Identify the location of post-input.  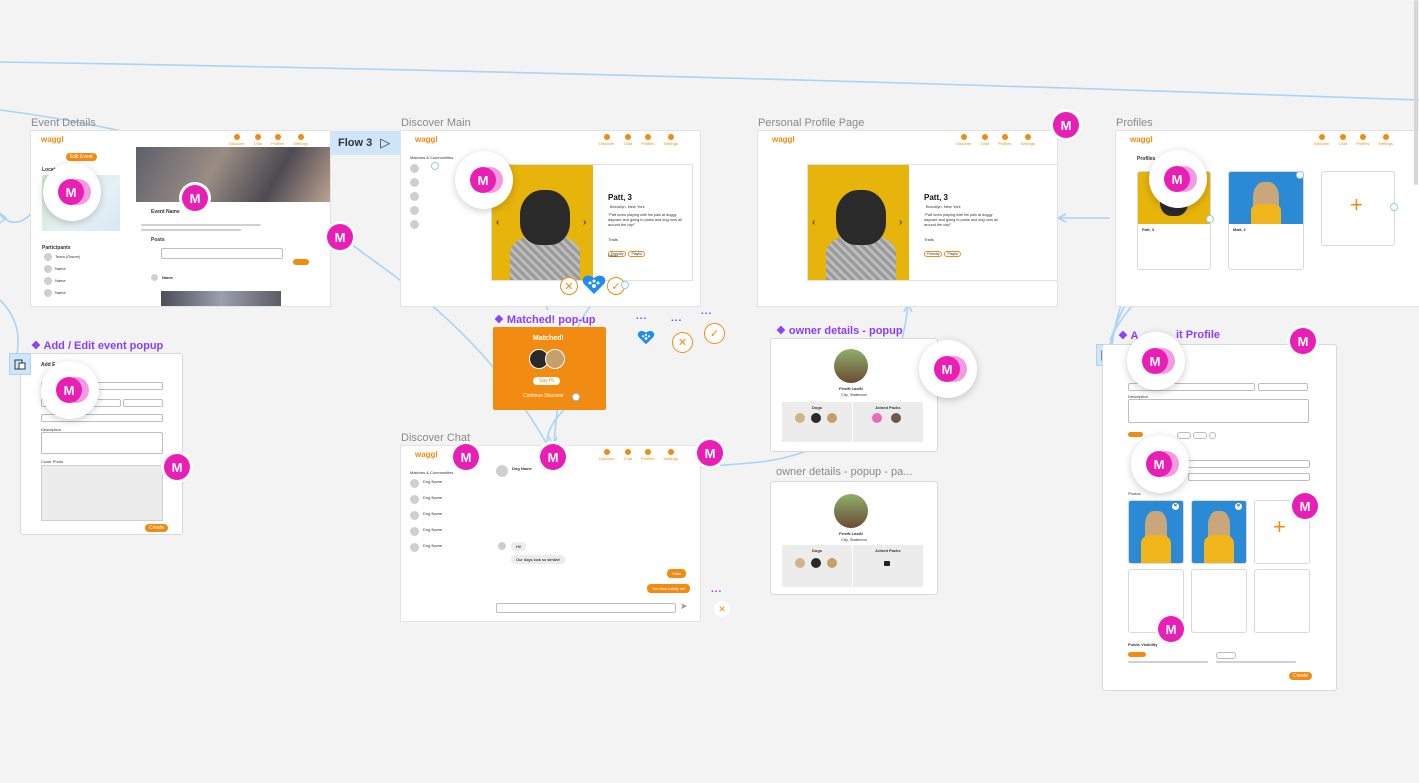
(222, 253).